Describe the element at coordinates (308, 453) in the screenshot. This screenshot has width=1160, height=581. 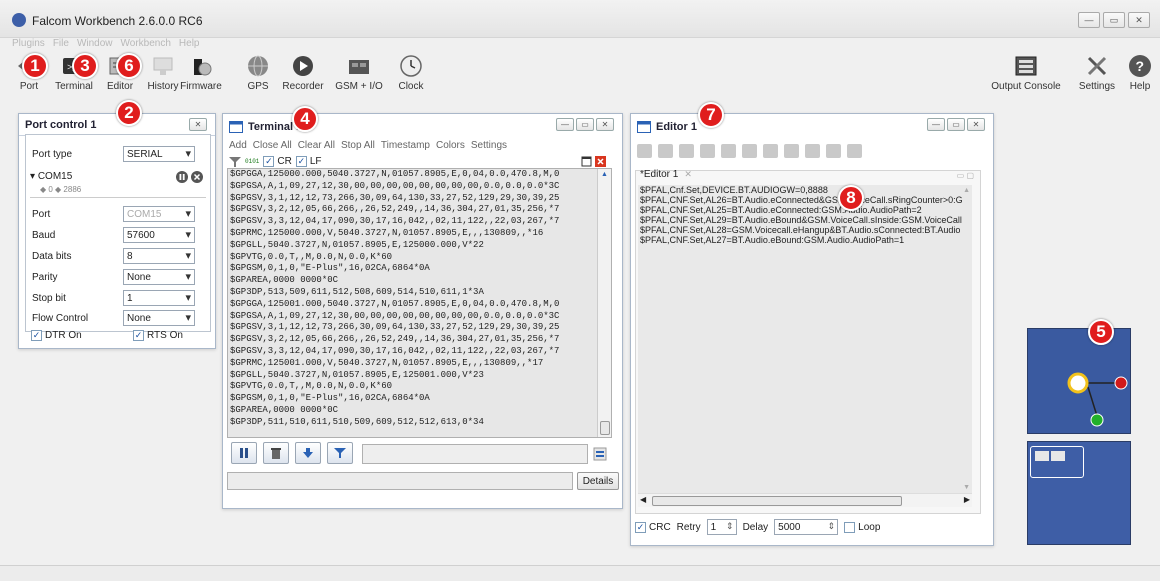
I see `download-button` at that location.